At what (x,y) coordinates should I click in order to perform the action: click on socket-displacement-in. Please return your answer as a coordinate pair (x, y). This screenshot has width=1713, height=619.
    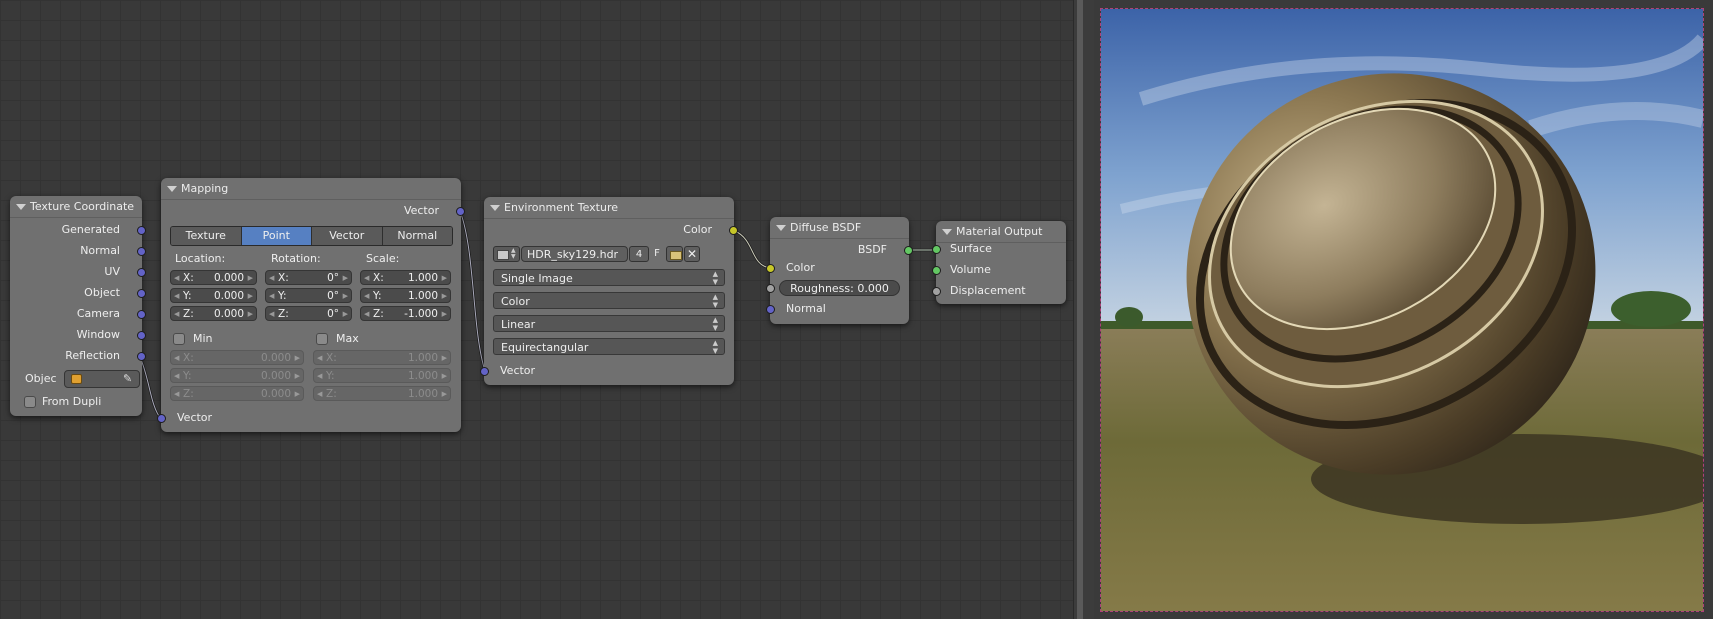
    Looking at the image, I should click on (936, 291).